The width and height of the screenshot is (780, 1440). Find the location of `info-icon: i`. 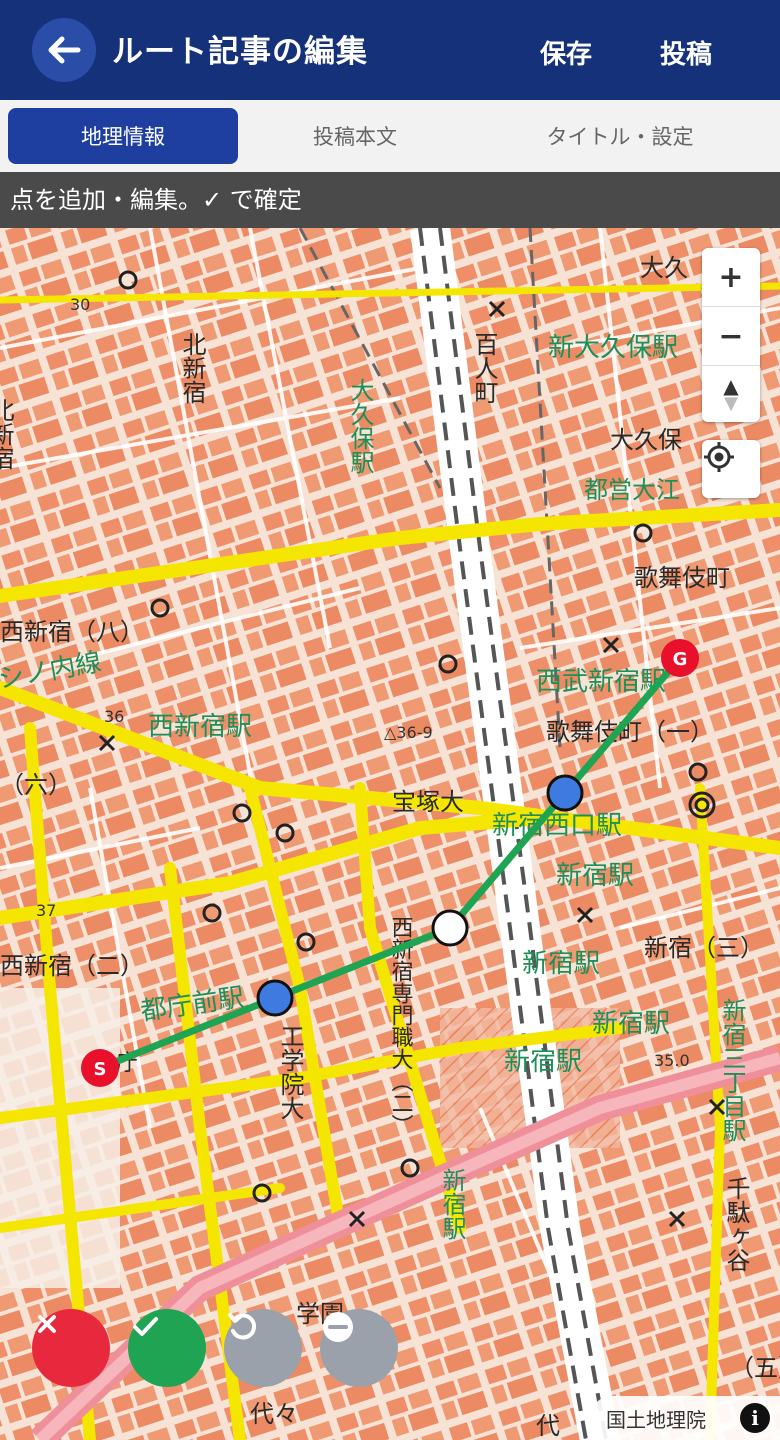

info-icon: i is located at coordinates (755, 1418).